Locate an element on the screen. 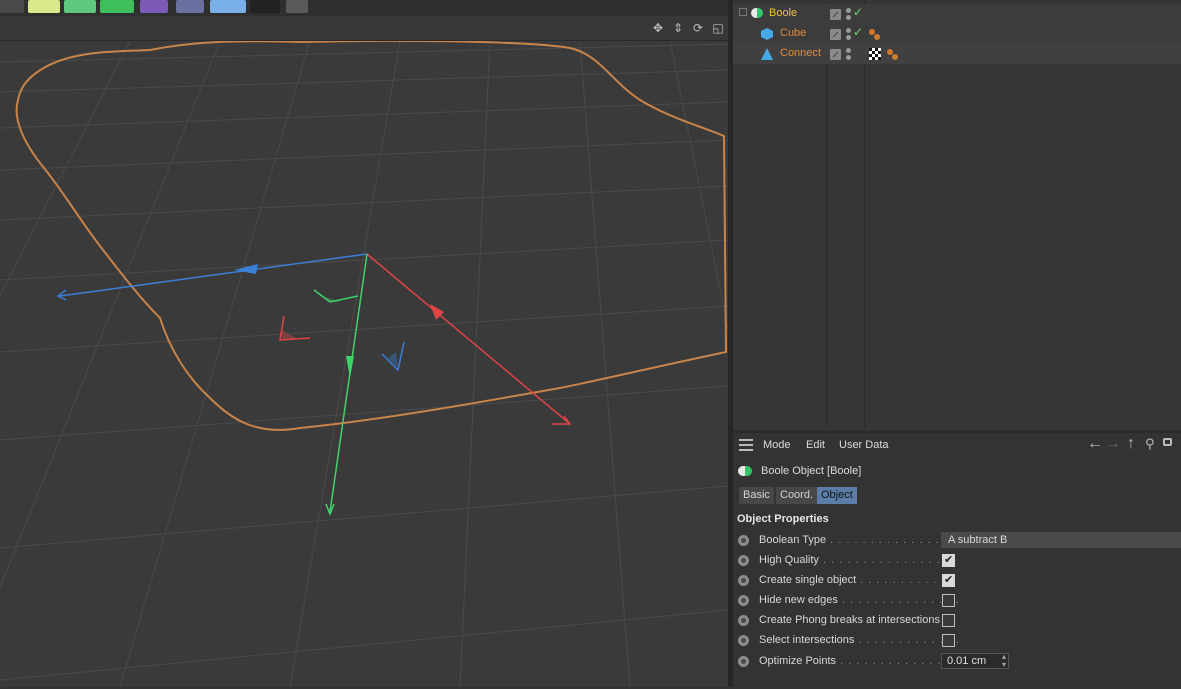  back-arrow-icon: ← is located at coordinates (1095, 444).